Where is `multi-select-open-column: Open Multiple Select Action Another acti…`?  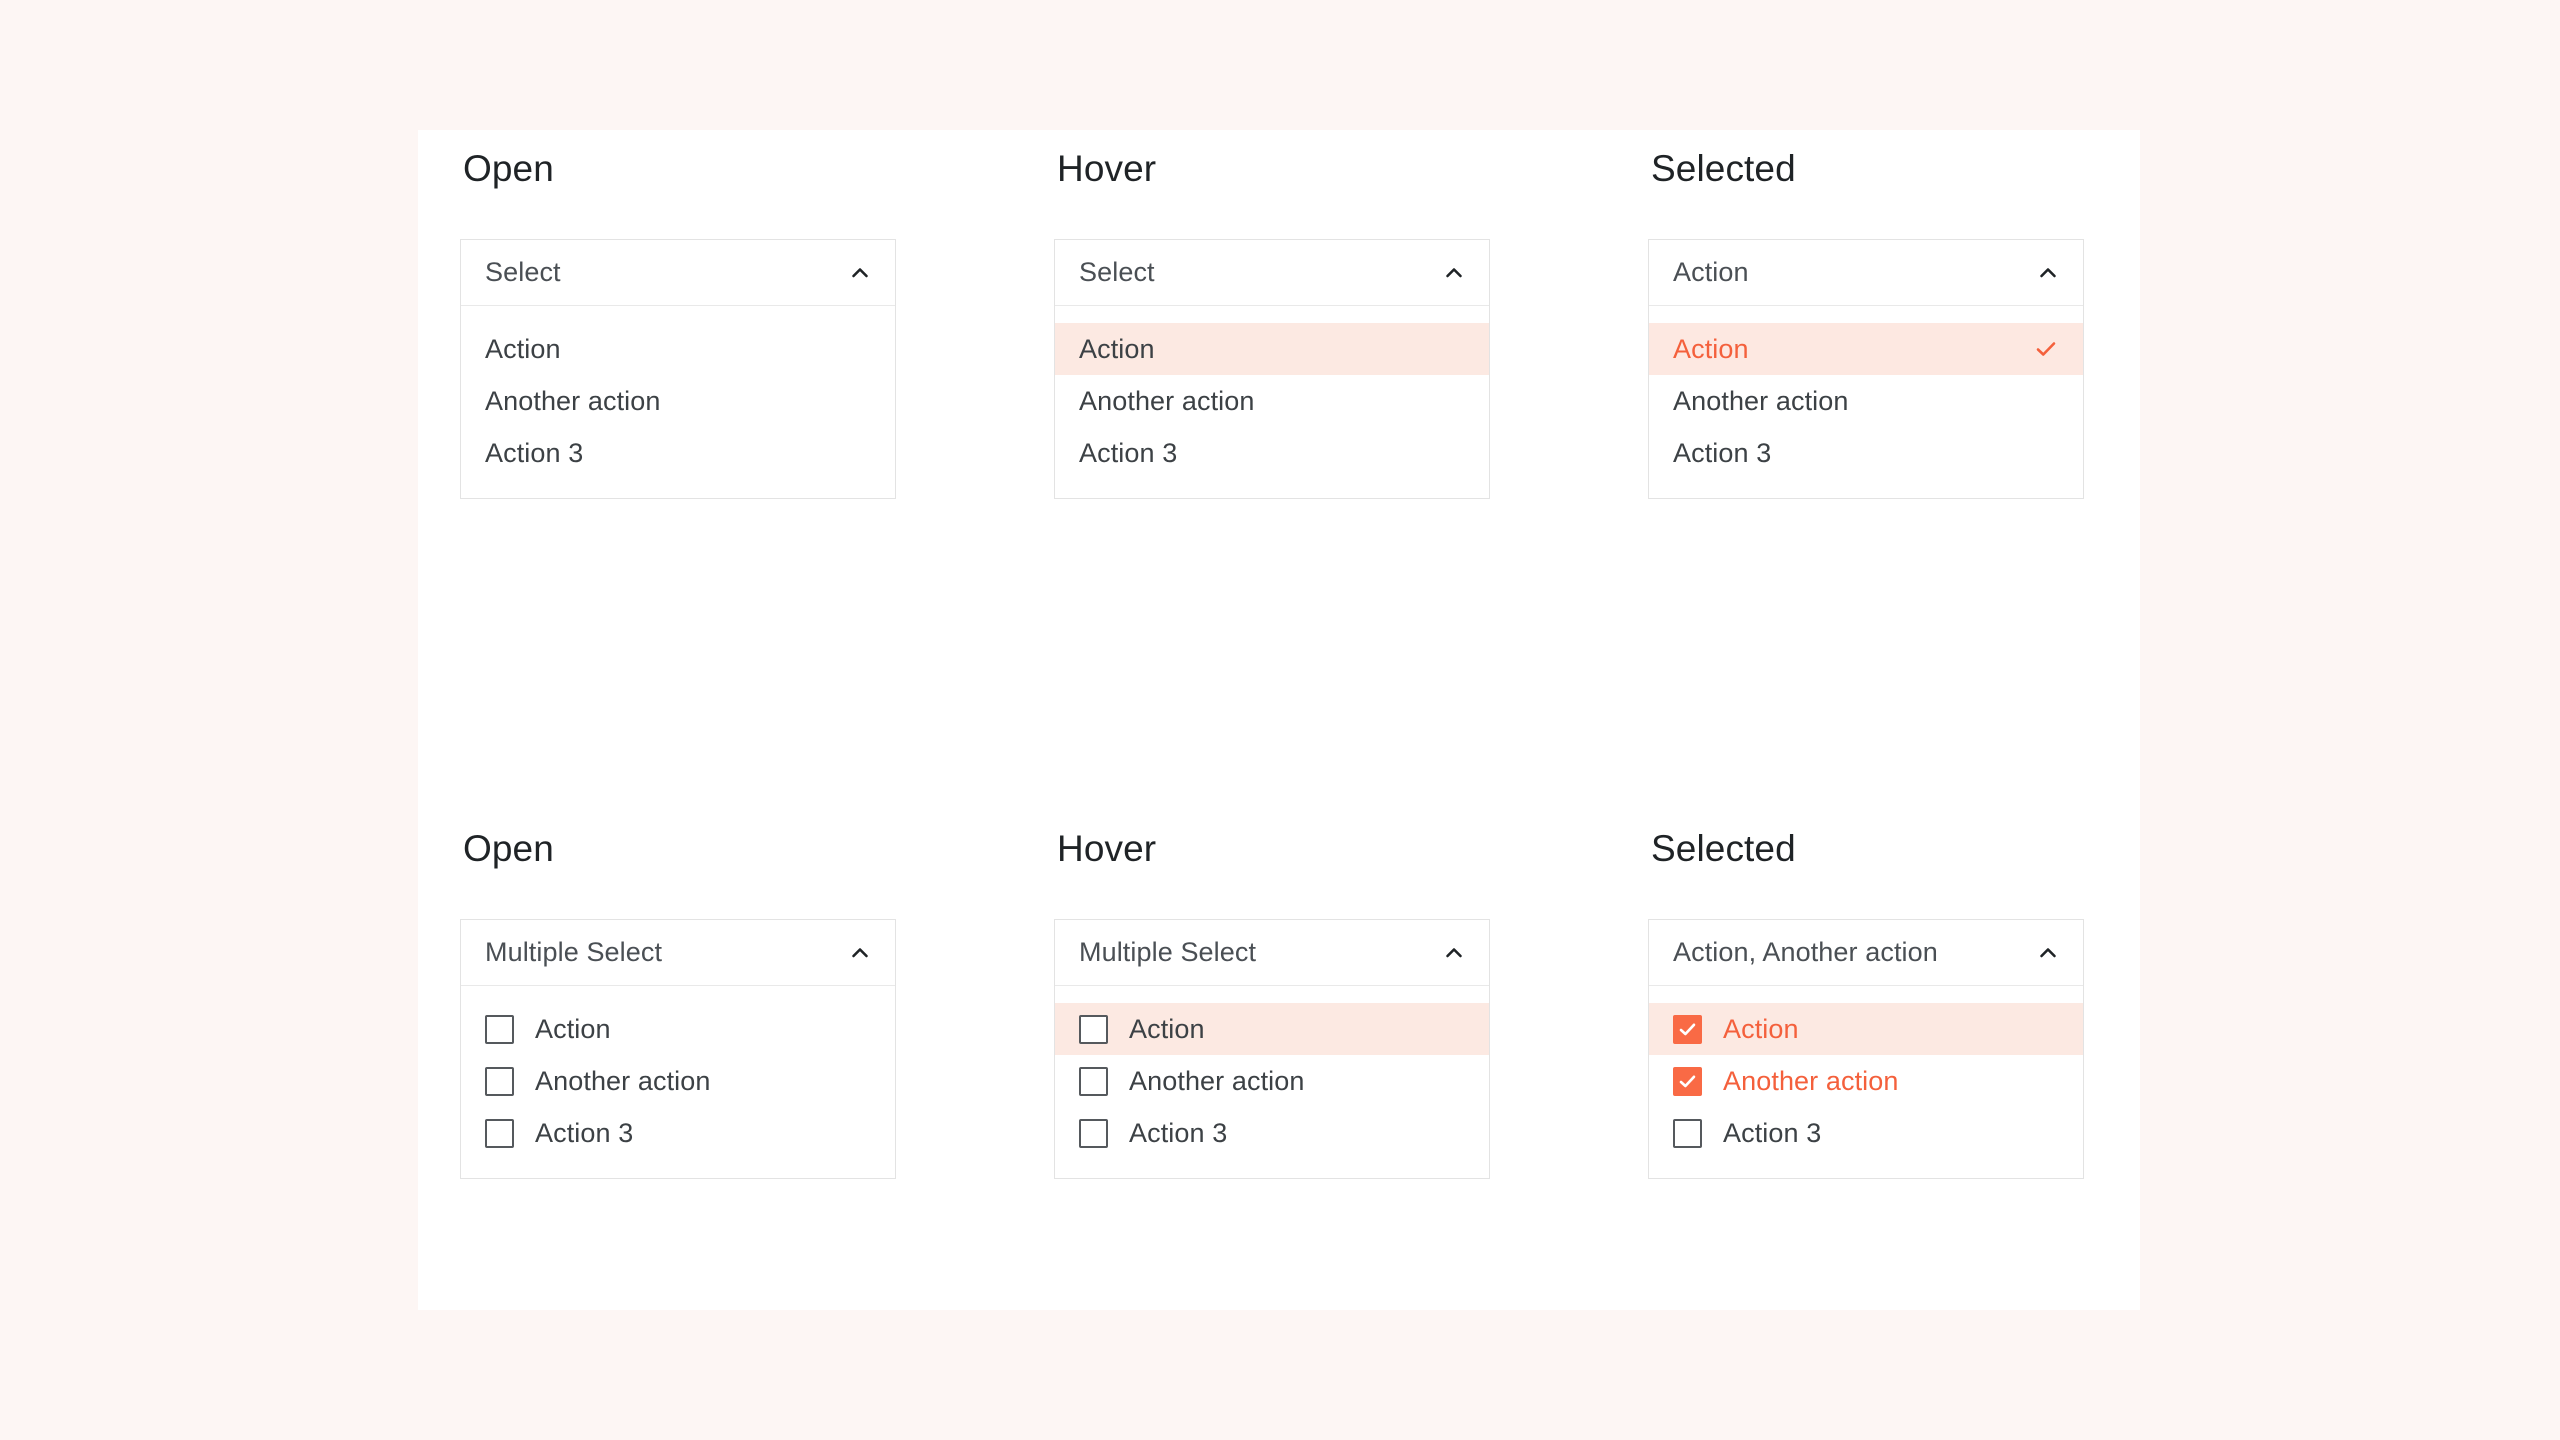 multi-select-open-column: Open Multiple Select Action Another acti… is located at coordinates (680, 1004).